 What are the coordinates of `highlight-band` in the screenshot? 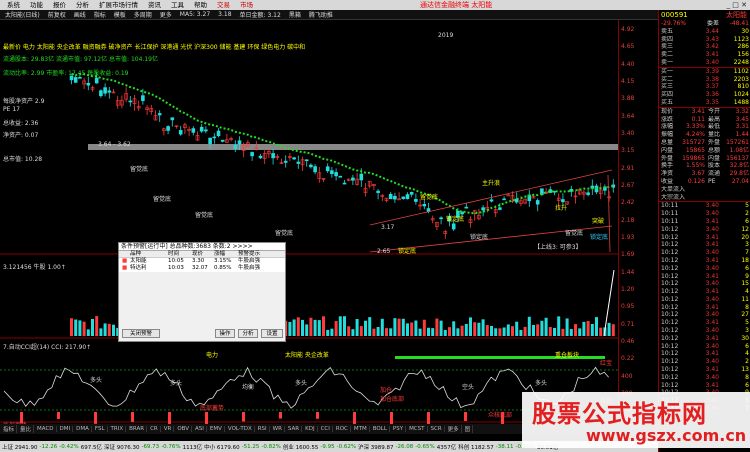 It's located at (353, 147).